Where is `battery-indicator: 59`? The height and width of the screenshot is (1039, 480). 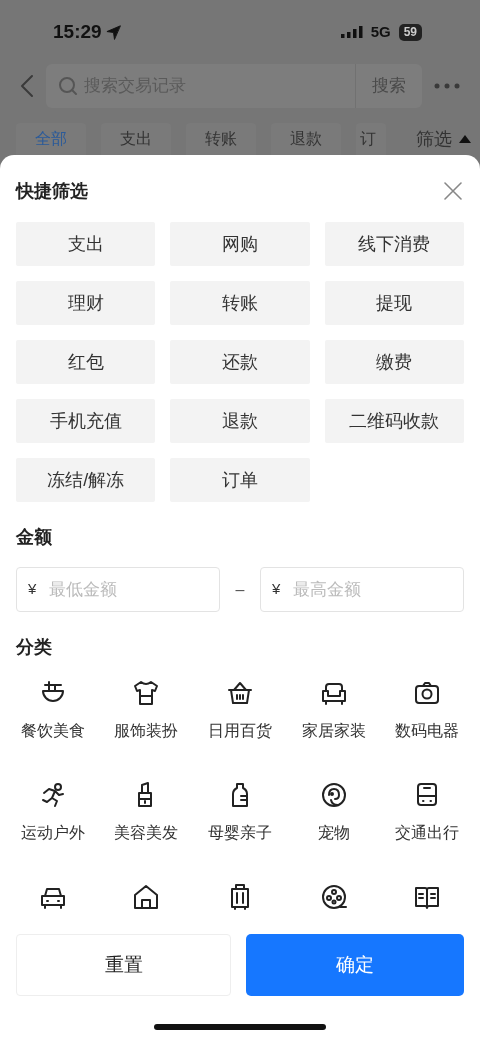 battery-indicator: 59 is located at coordinates (410, 32).